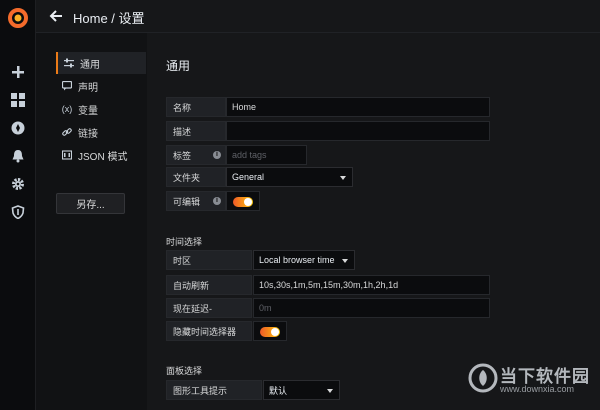  Describe the element at coordinates (67, 86) in the screenshot. I see `comment-icon` at that location.